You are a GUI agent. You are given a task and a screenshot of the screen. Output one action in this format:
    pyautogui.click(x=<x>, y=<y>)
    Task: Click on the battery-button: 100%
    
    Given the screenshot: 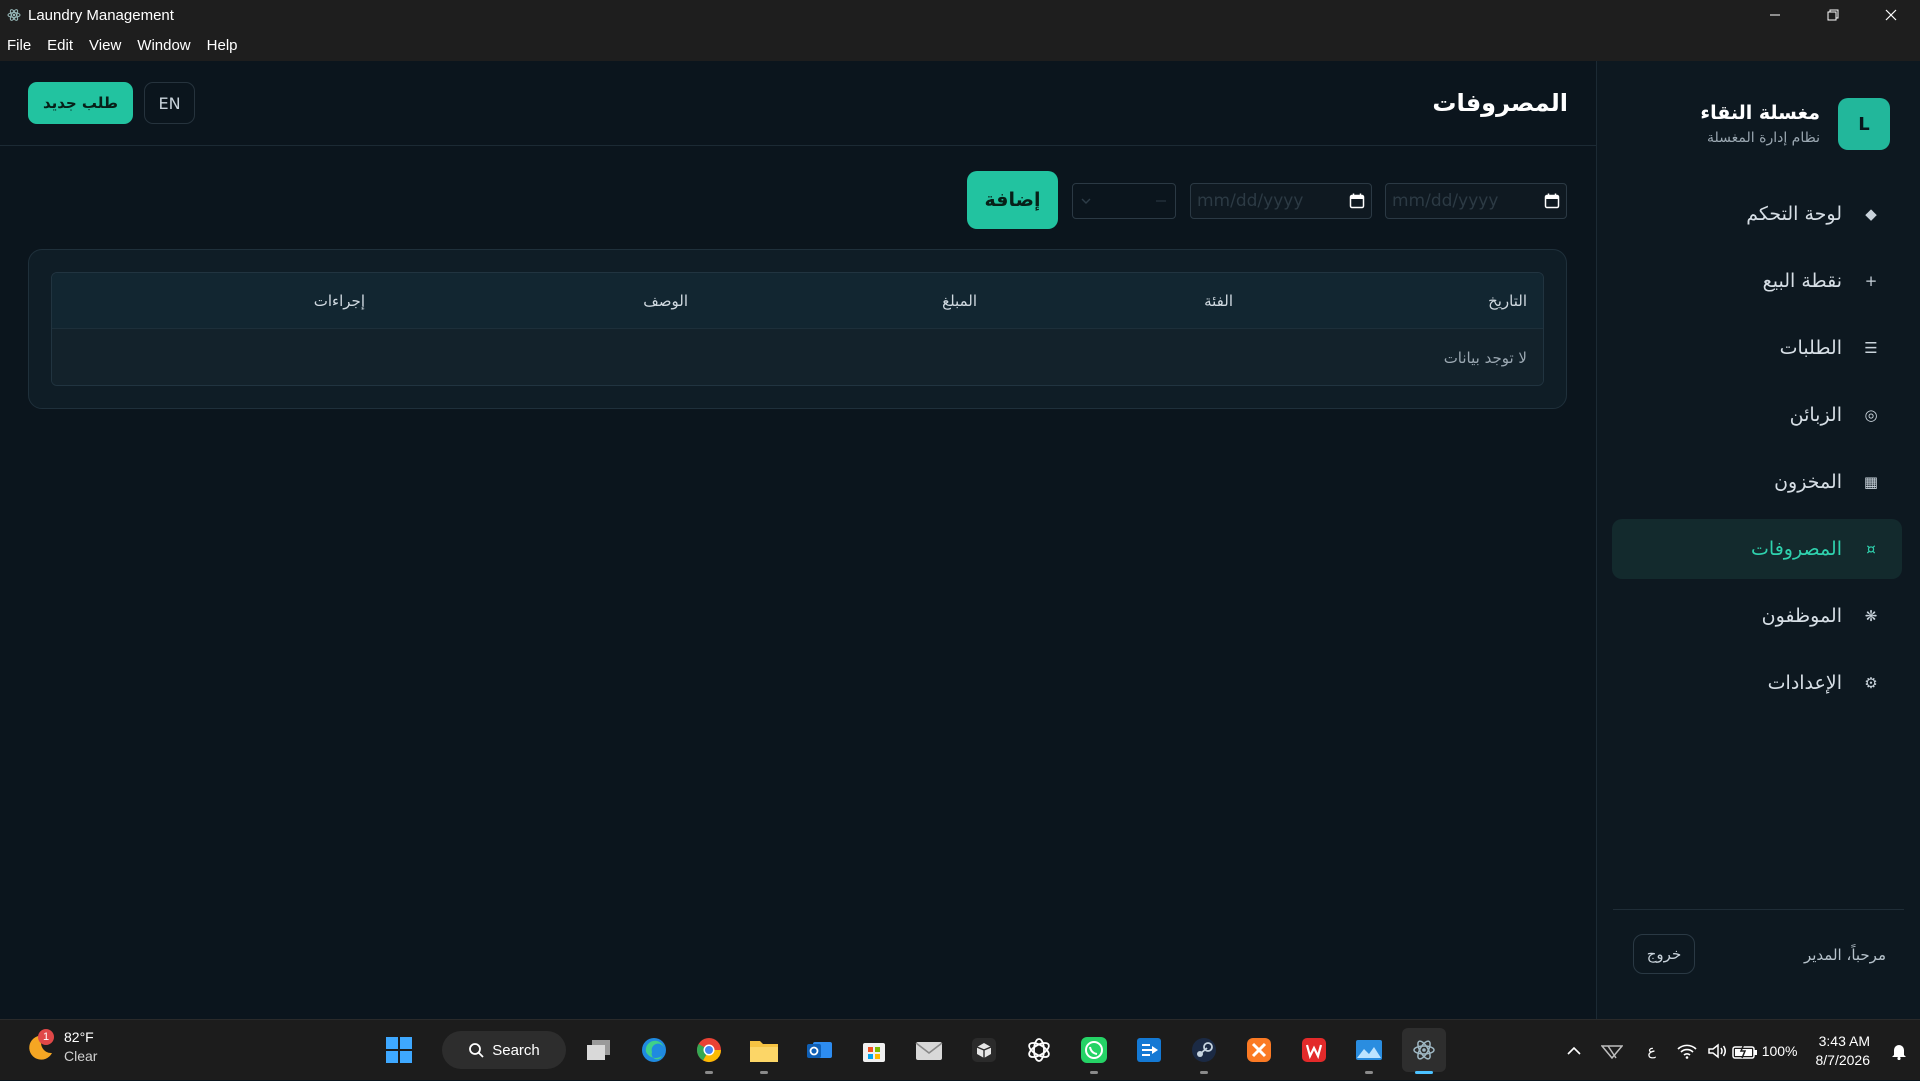 What is the action you would take?
    pyautogui.click(x=1764, y=1051)
    